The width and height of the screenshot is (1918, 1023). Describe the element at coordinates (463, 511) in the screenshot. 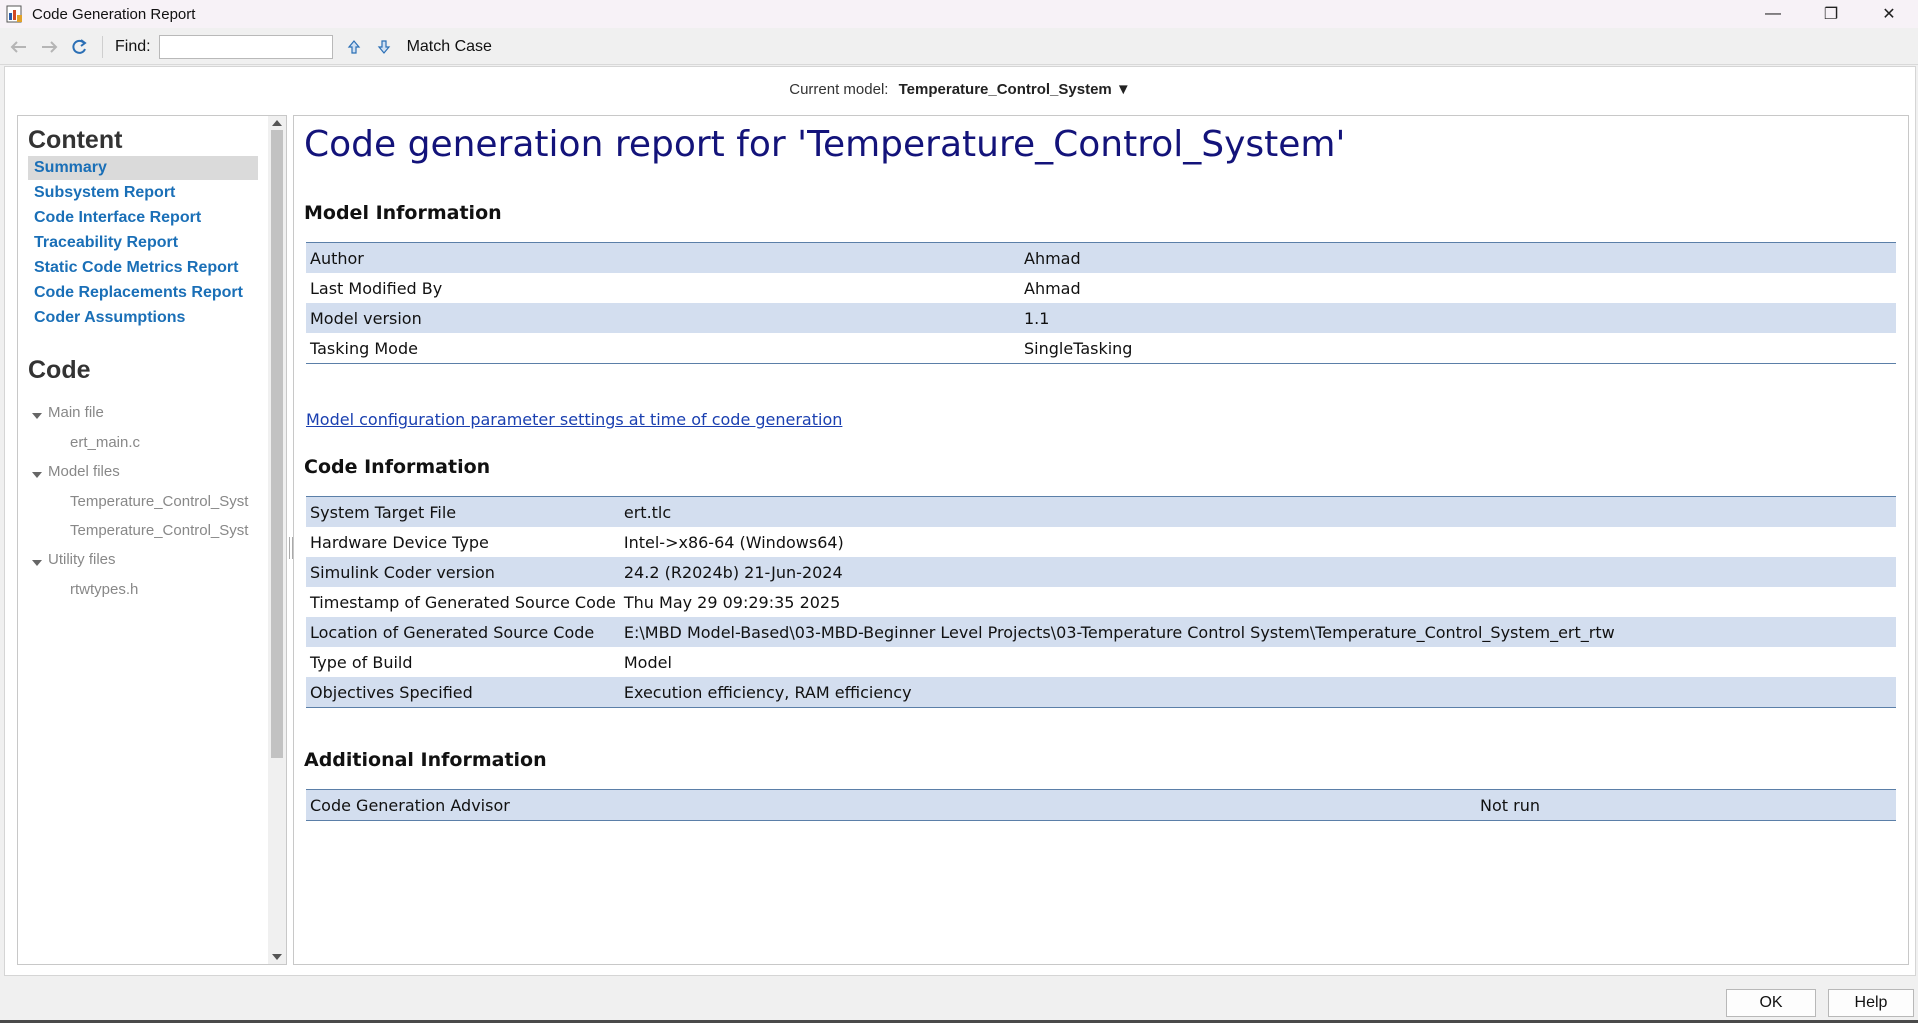

I see `table-cell-key: System Target File` at that location.